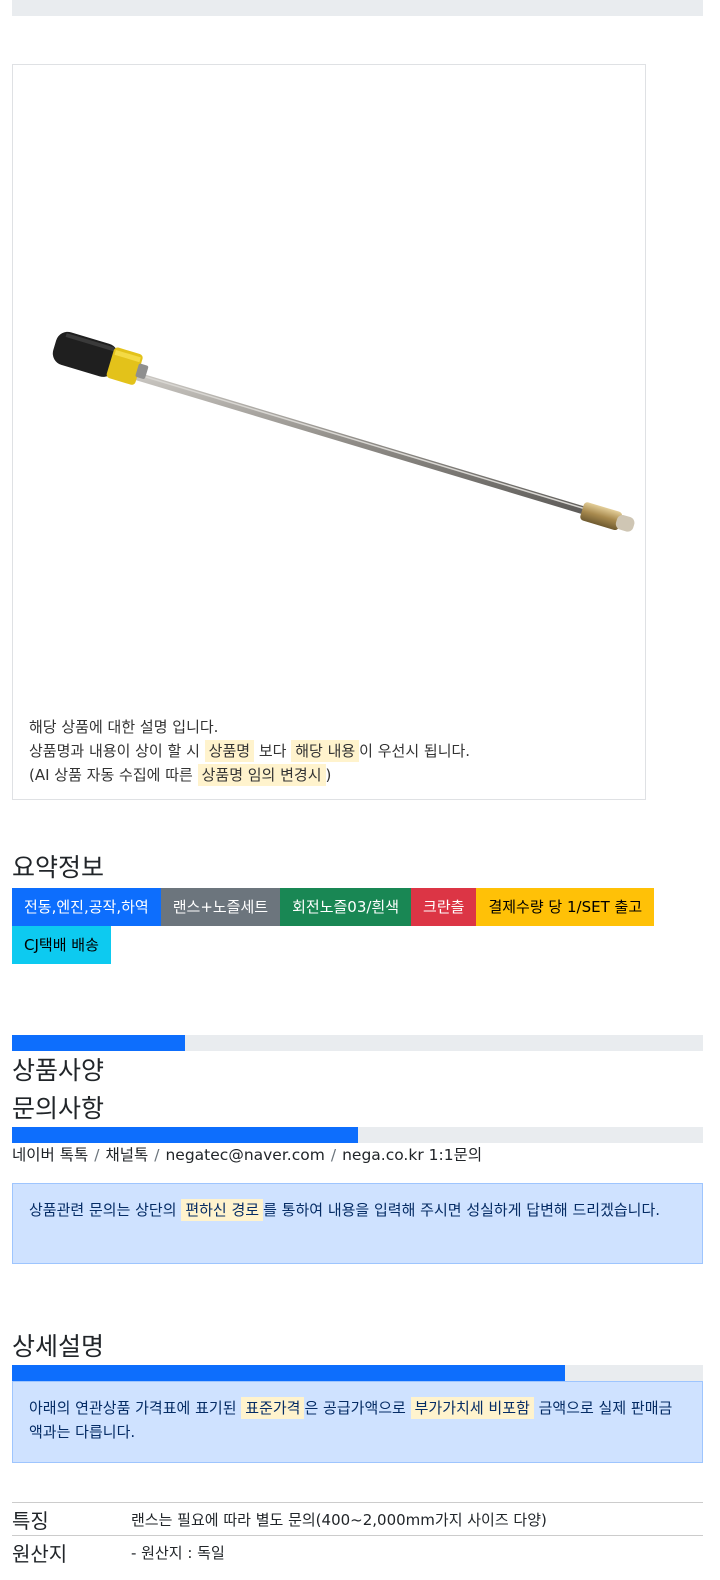 This screenshot has width=720, height=1580. Describe the element at coordinates (86, 907) in the screenshot. I see `badge-category: 전동,엔진,공작,하역` at that location.